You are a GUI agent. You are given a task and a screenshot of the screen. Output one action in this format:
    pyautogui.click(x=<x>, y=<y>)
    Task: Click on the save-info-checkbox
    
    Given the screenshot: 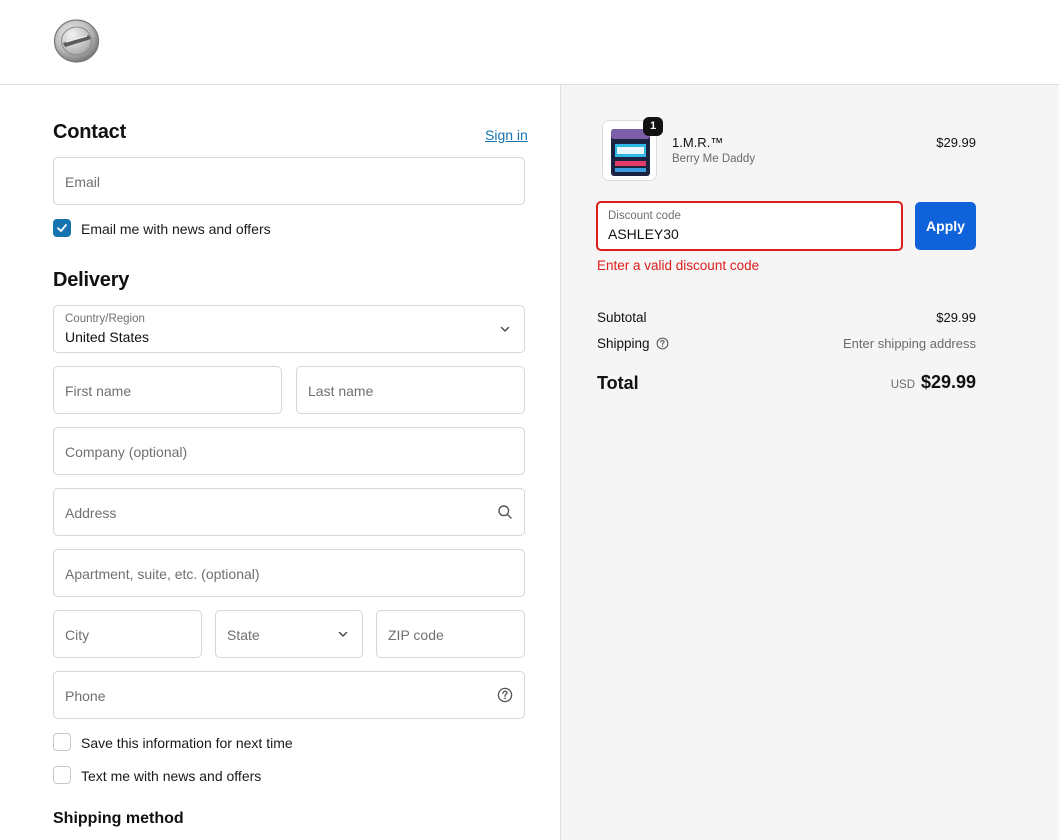 What is the action you would take?
    pyautogui.click(x=62, y=742)
    